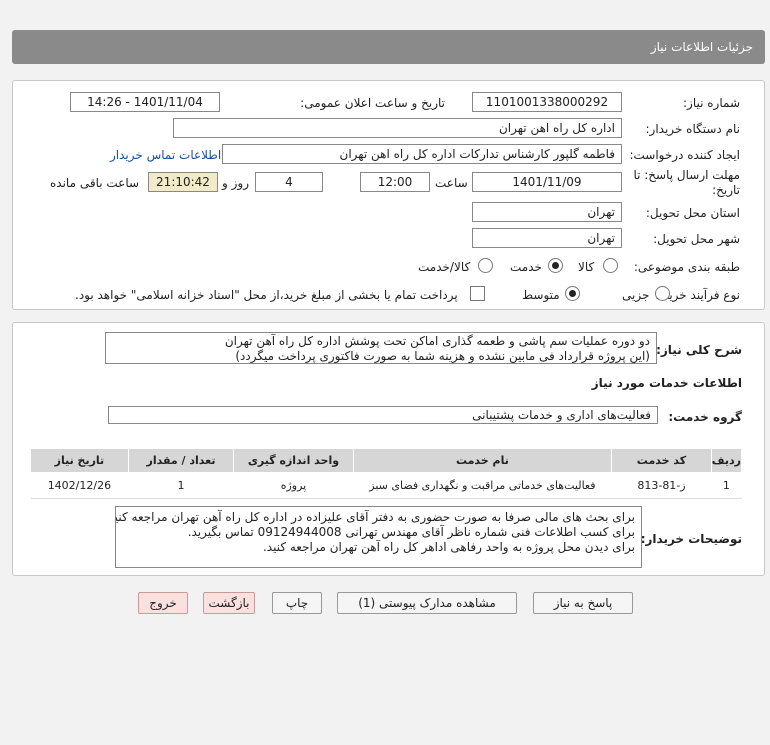 The image size is (770, 745). I want to click on days-field: 4, so click(289, 182).